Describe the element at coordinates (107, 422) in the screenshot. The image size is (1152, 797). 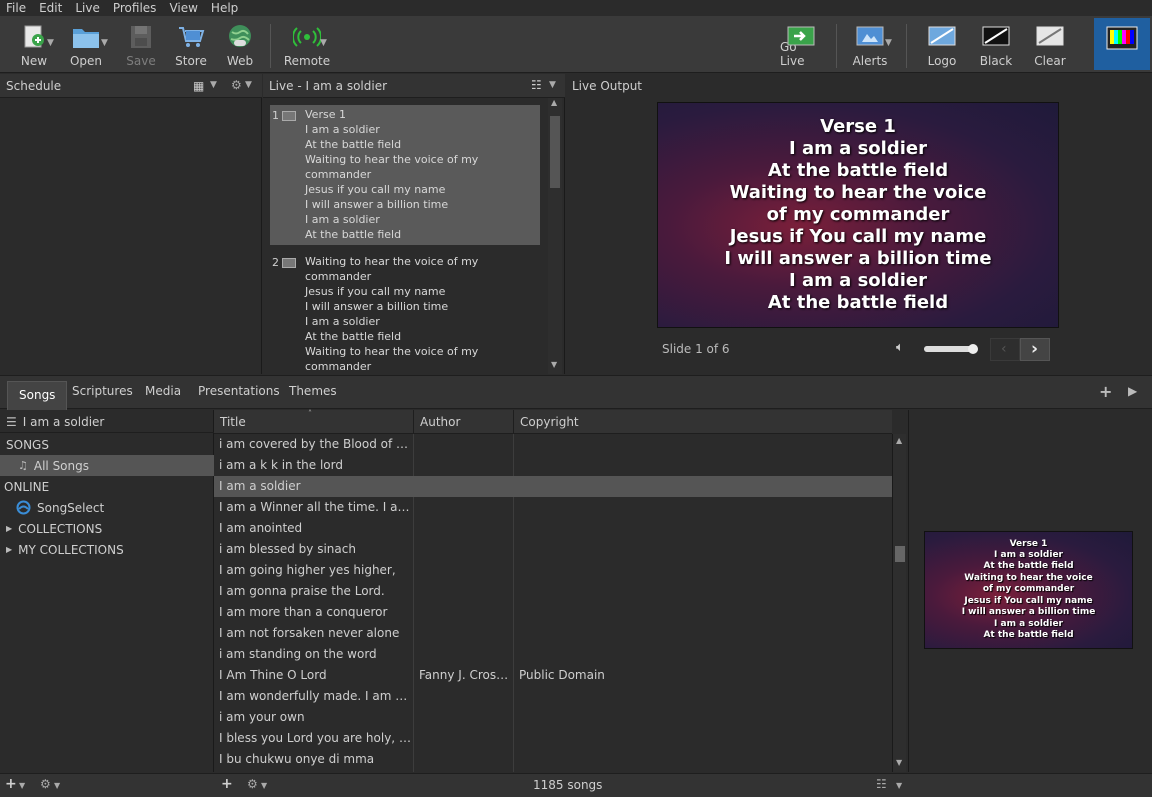
I see `library-search: ☰ I am a soldier` at that location.